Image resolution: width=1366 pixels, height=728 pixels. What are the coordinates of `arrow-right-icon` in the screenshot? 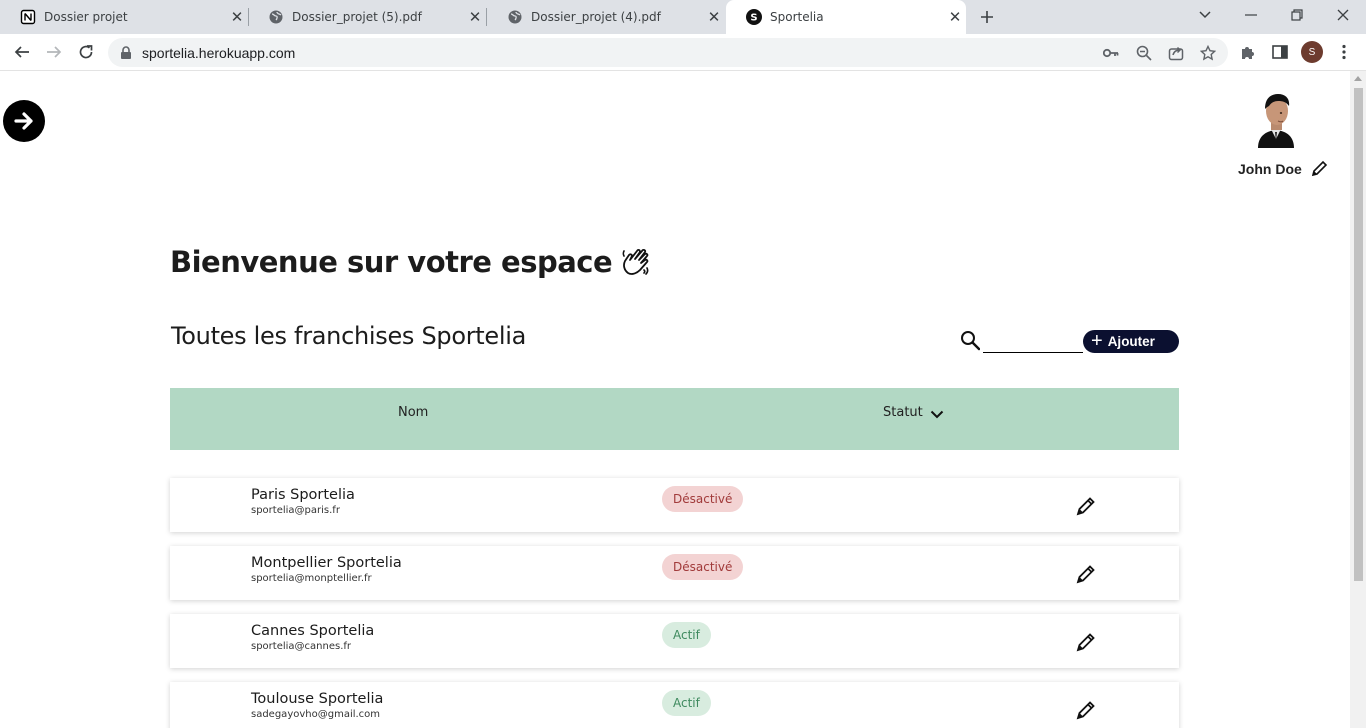 It's located at (23, 121).